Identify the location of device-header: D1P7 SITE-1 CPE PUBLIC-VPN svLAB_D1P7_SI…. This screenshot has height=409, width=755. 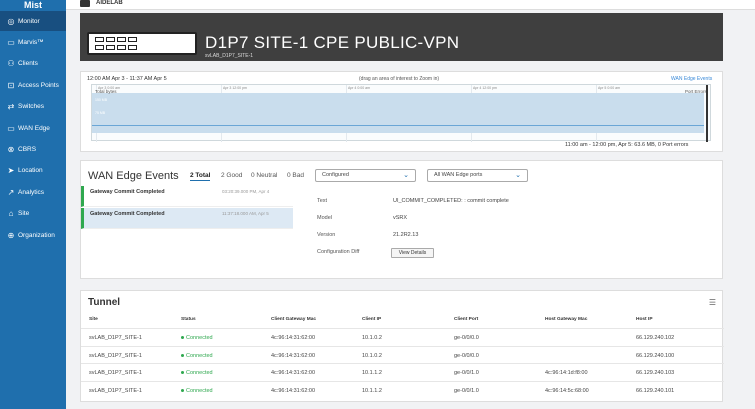
(401, 37).